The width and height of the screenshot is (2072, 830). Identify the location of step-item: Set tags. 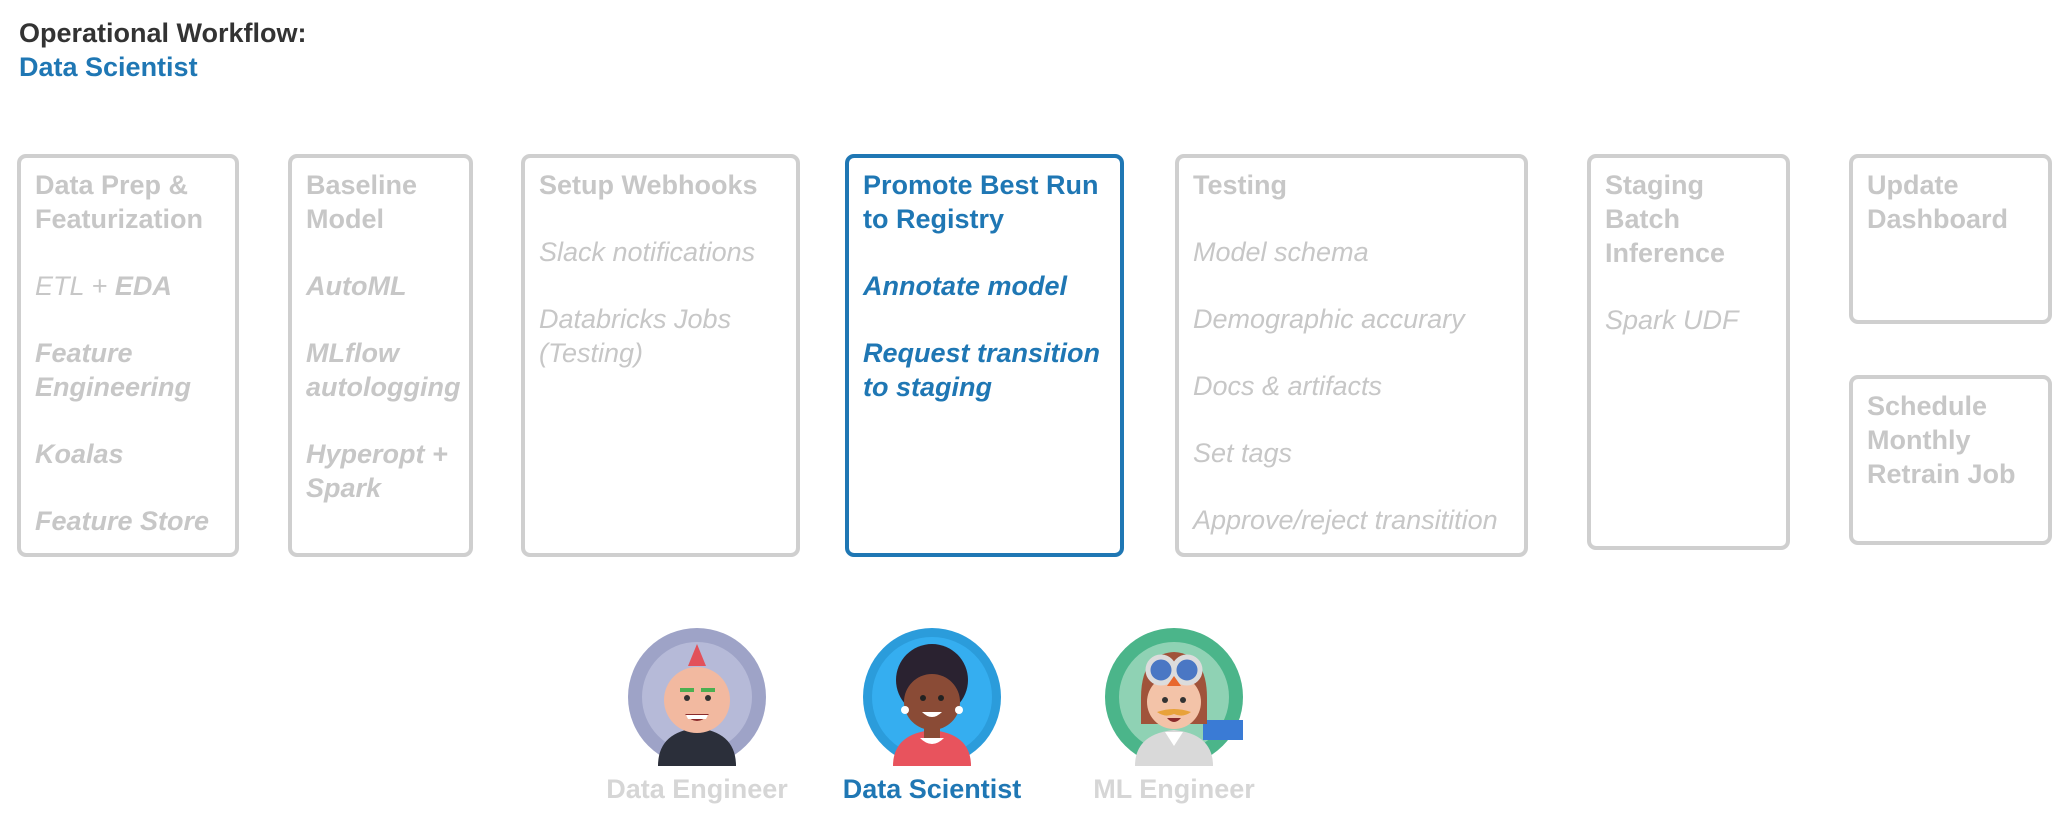
(1243, 453).